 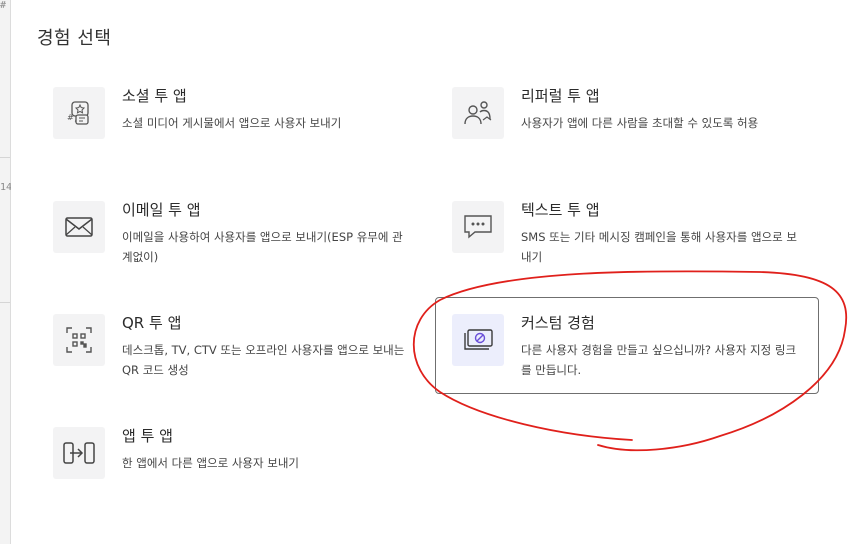 What do you see at coordinates (3, 5) in the screenshot?
I see `background-text-fragment: #` at bounding box center [3, 5].